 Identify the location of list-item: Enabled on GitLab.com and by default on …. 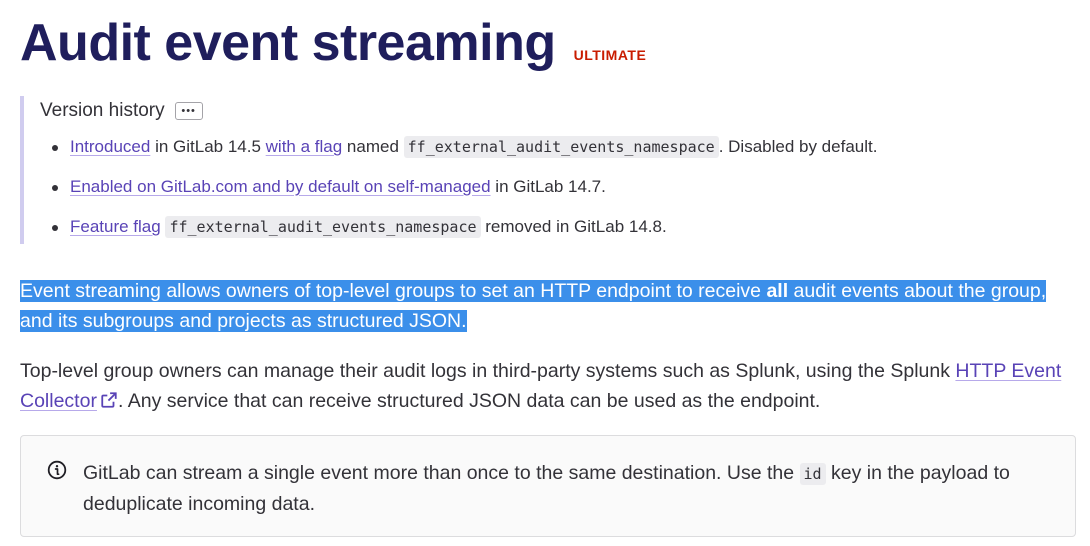
(380, 192).